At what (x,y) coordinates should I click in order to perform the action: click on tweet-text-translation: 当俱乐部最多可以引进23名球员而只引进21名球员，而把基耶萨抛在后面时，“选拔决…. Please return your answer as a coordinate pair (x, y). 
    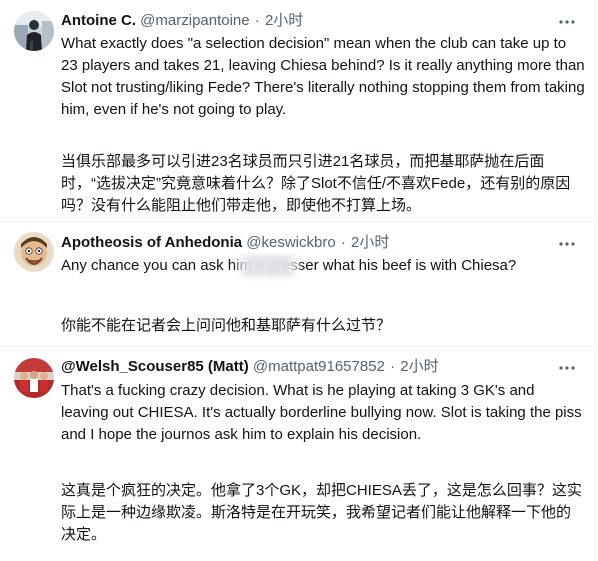
    Looking at the image, I should click on (316, 183).